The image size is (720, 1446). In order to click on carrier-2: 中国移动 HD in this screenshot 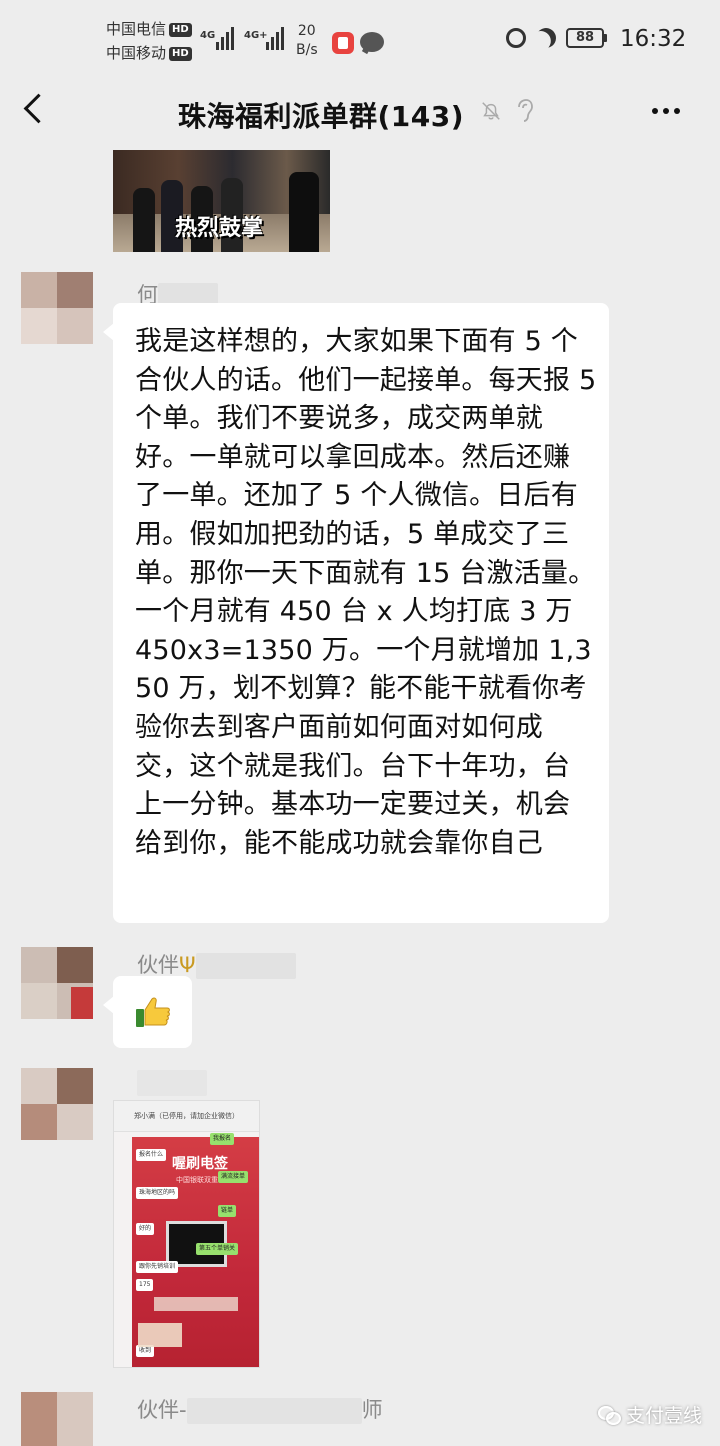, I will do `click(149, 53)`.